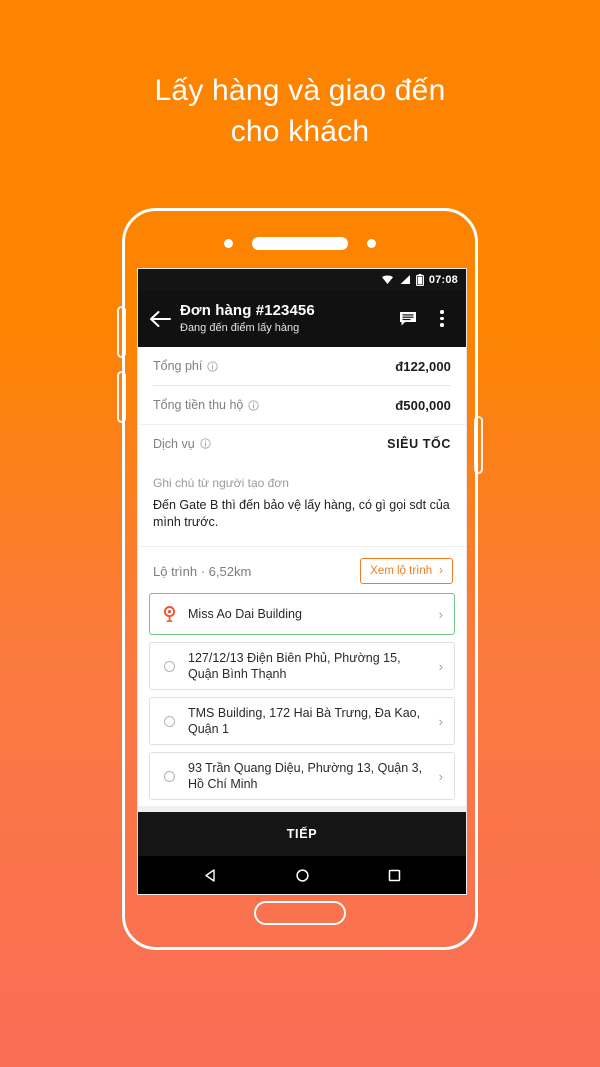 The width and height of the screenshot is (600, 1067). What do you see at coordinates (228, 243) in the screenshot?
I see `sensor-dot-icon` at bounding box center [228, 243].